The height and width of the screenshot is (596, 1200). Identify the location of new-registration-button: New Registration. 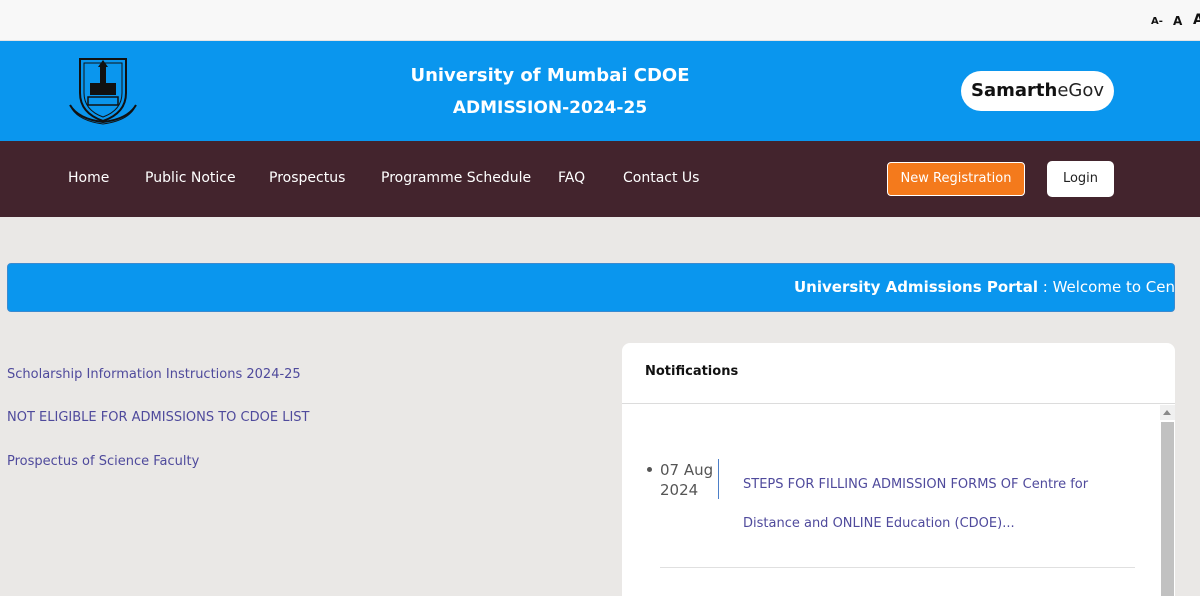
(956, 179).